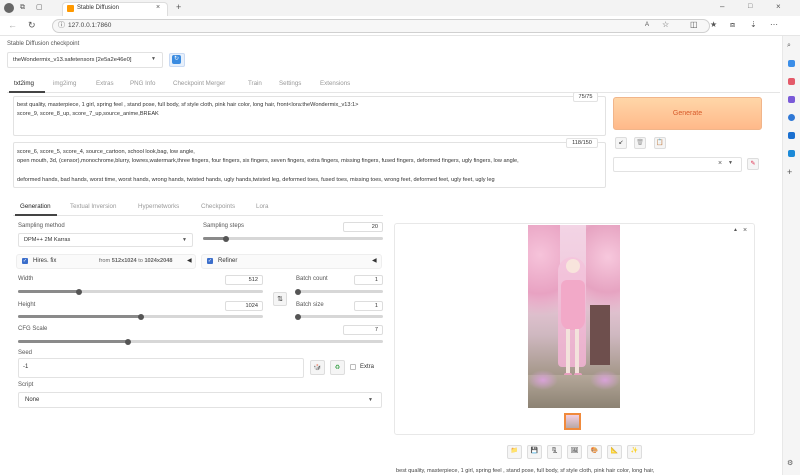 This screenshot has width=800, height=475. What do you see at coordinates (621, 143) in the screenshot?
I see `read-params-button: ↙` at bounding box center [621, 143].